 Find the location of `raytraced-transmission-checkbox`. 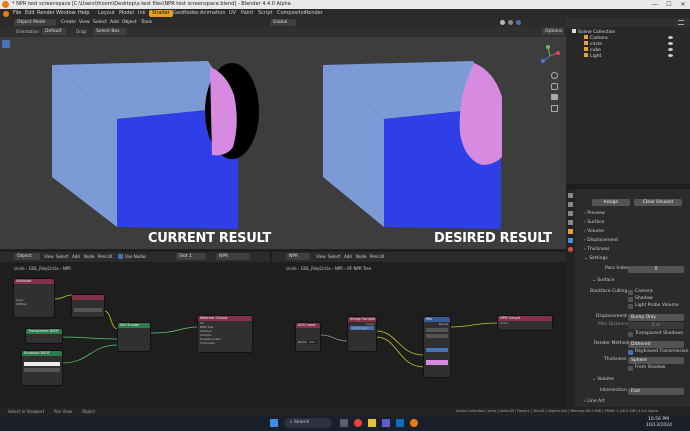

raytraced-transmission-checkbox is located at coordinates (630, 352).